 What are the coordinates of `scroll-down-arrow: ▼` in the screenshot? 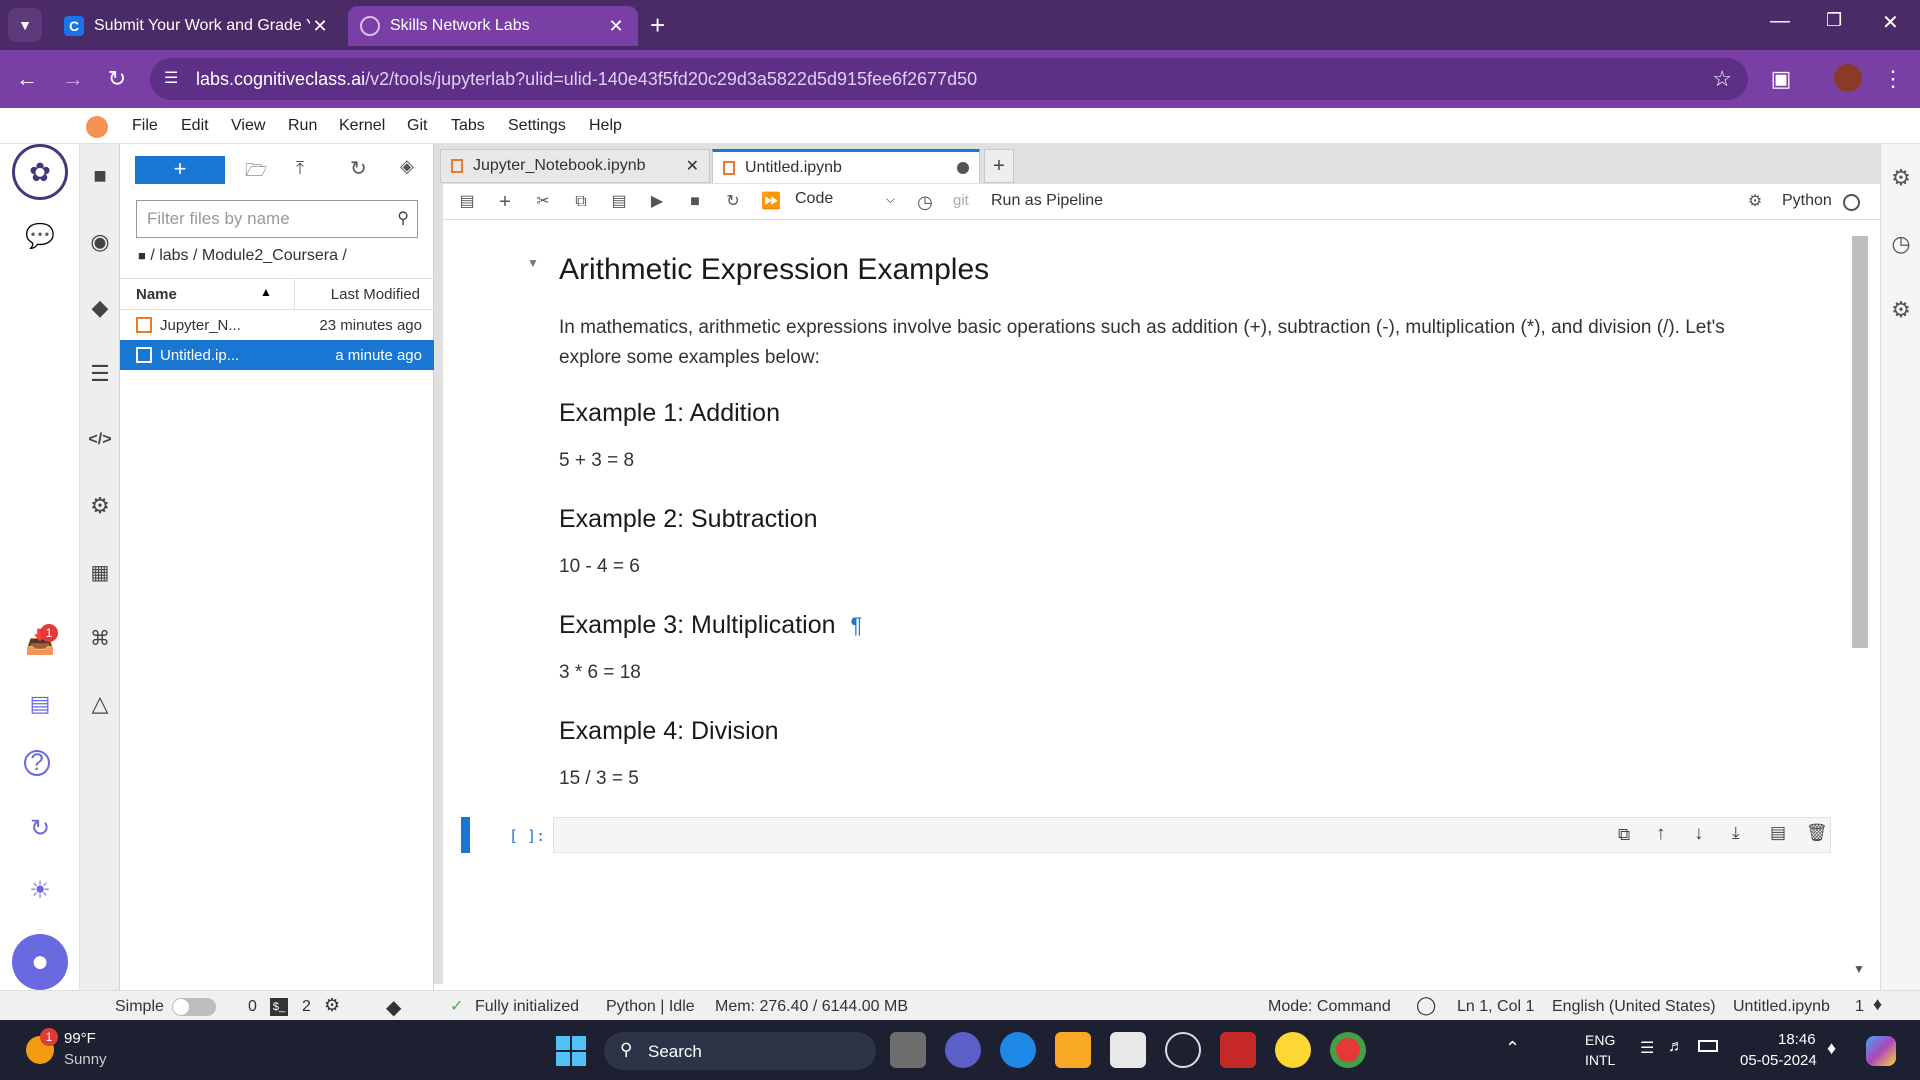 It's located at (1859, 969).